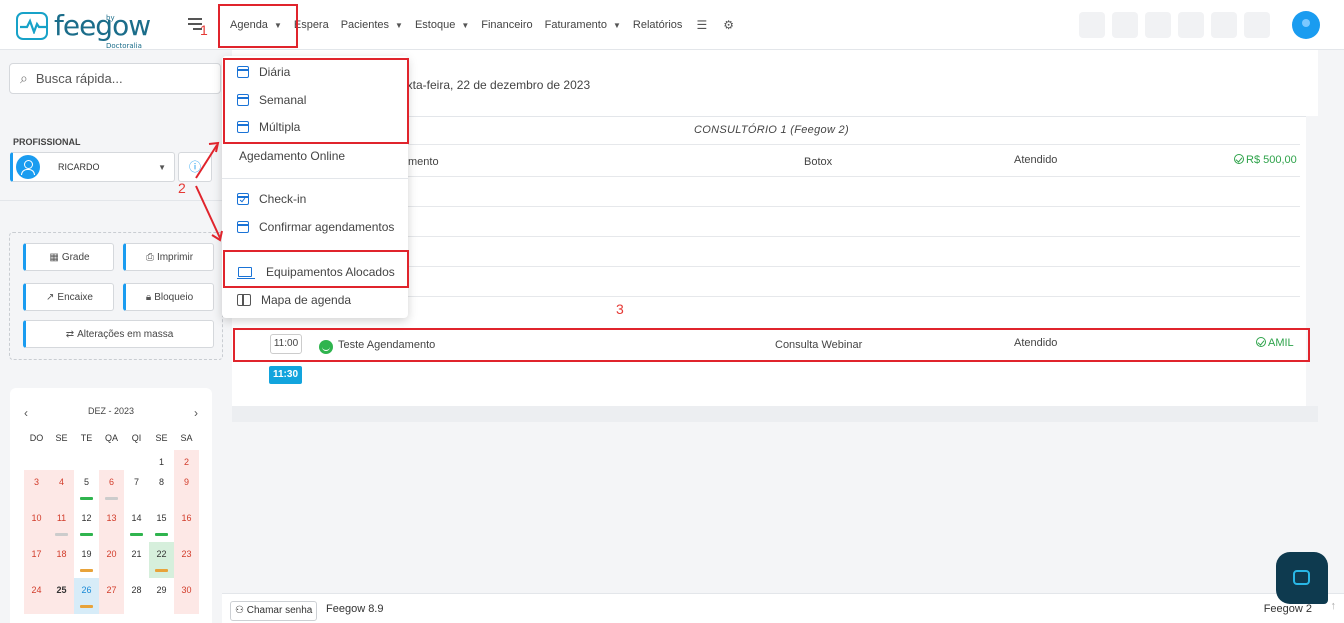  I want to click on footer: ⚇ Chamar senha Feegow 8.9 Feegow 2 ↑, so click(783, 608).